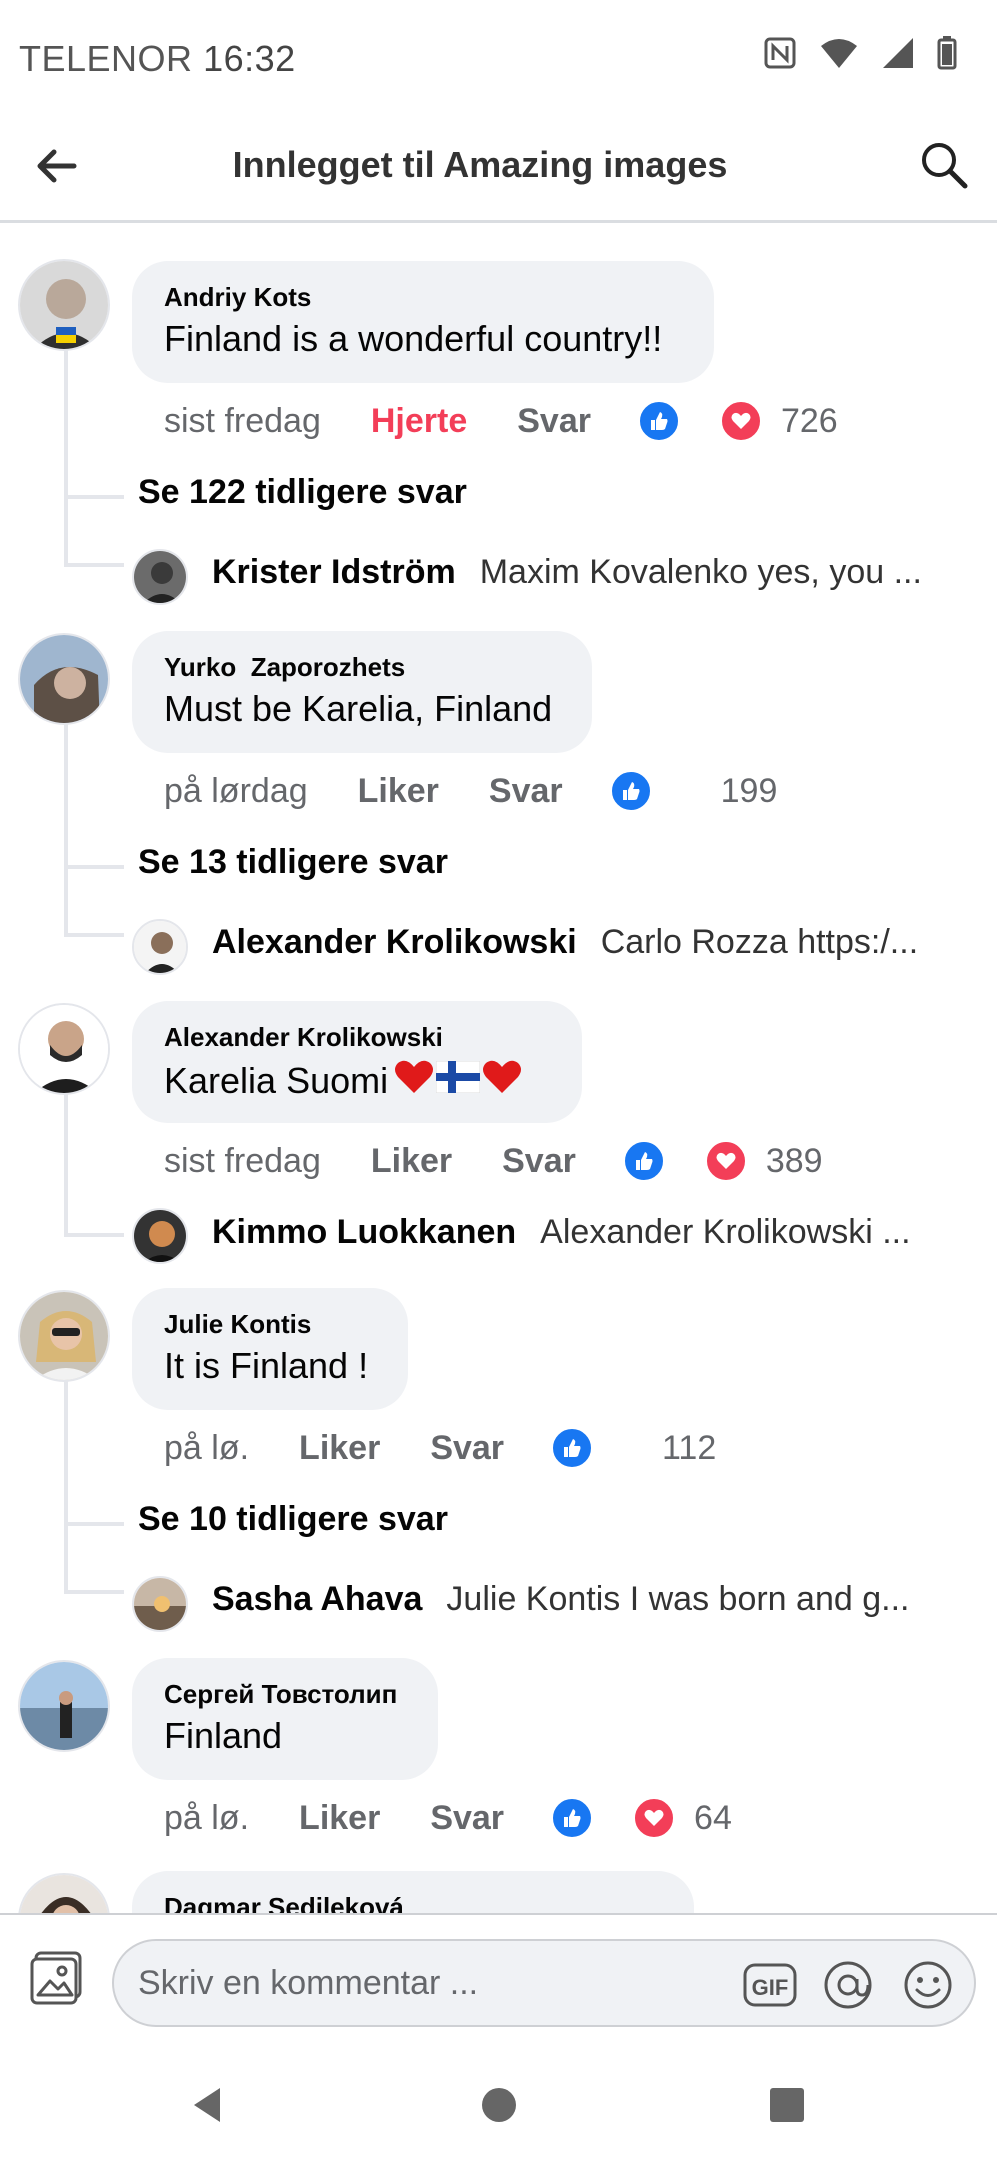  What do you see at coordinates (293, 1519) in the screenshot?
I see `see-more-replies: Se 10 tidligere svar` at bounding box center [293, 1519].